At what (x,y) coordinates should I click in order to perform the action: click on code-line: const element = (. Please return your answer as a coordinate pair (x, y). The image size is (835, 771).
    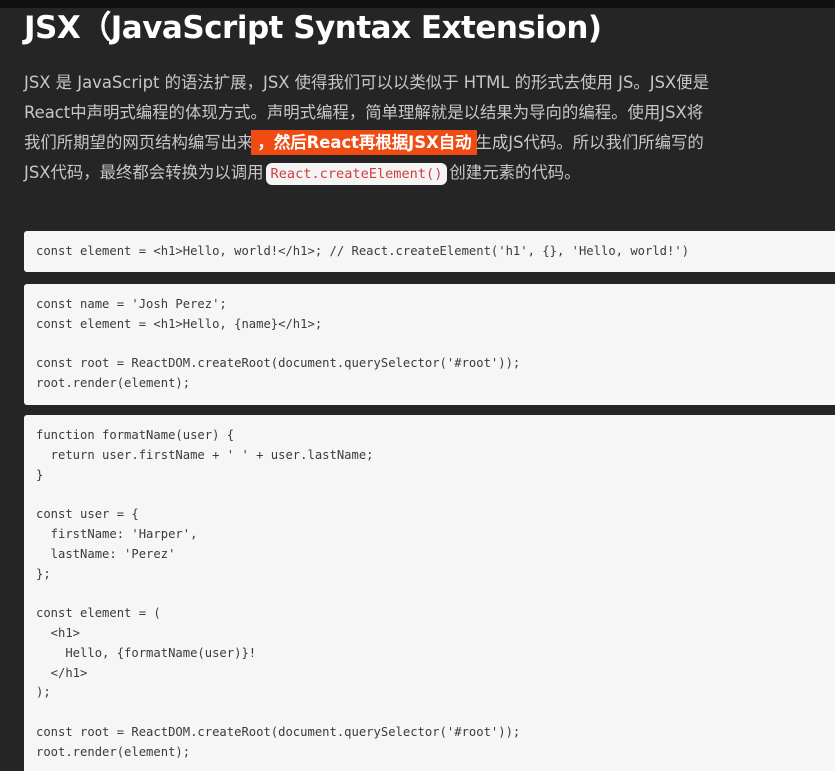
    Looking at the image, I should click on (98, 613).